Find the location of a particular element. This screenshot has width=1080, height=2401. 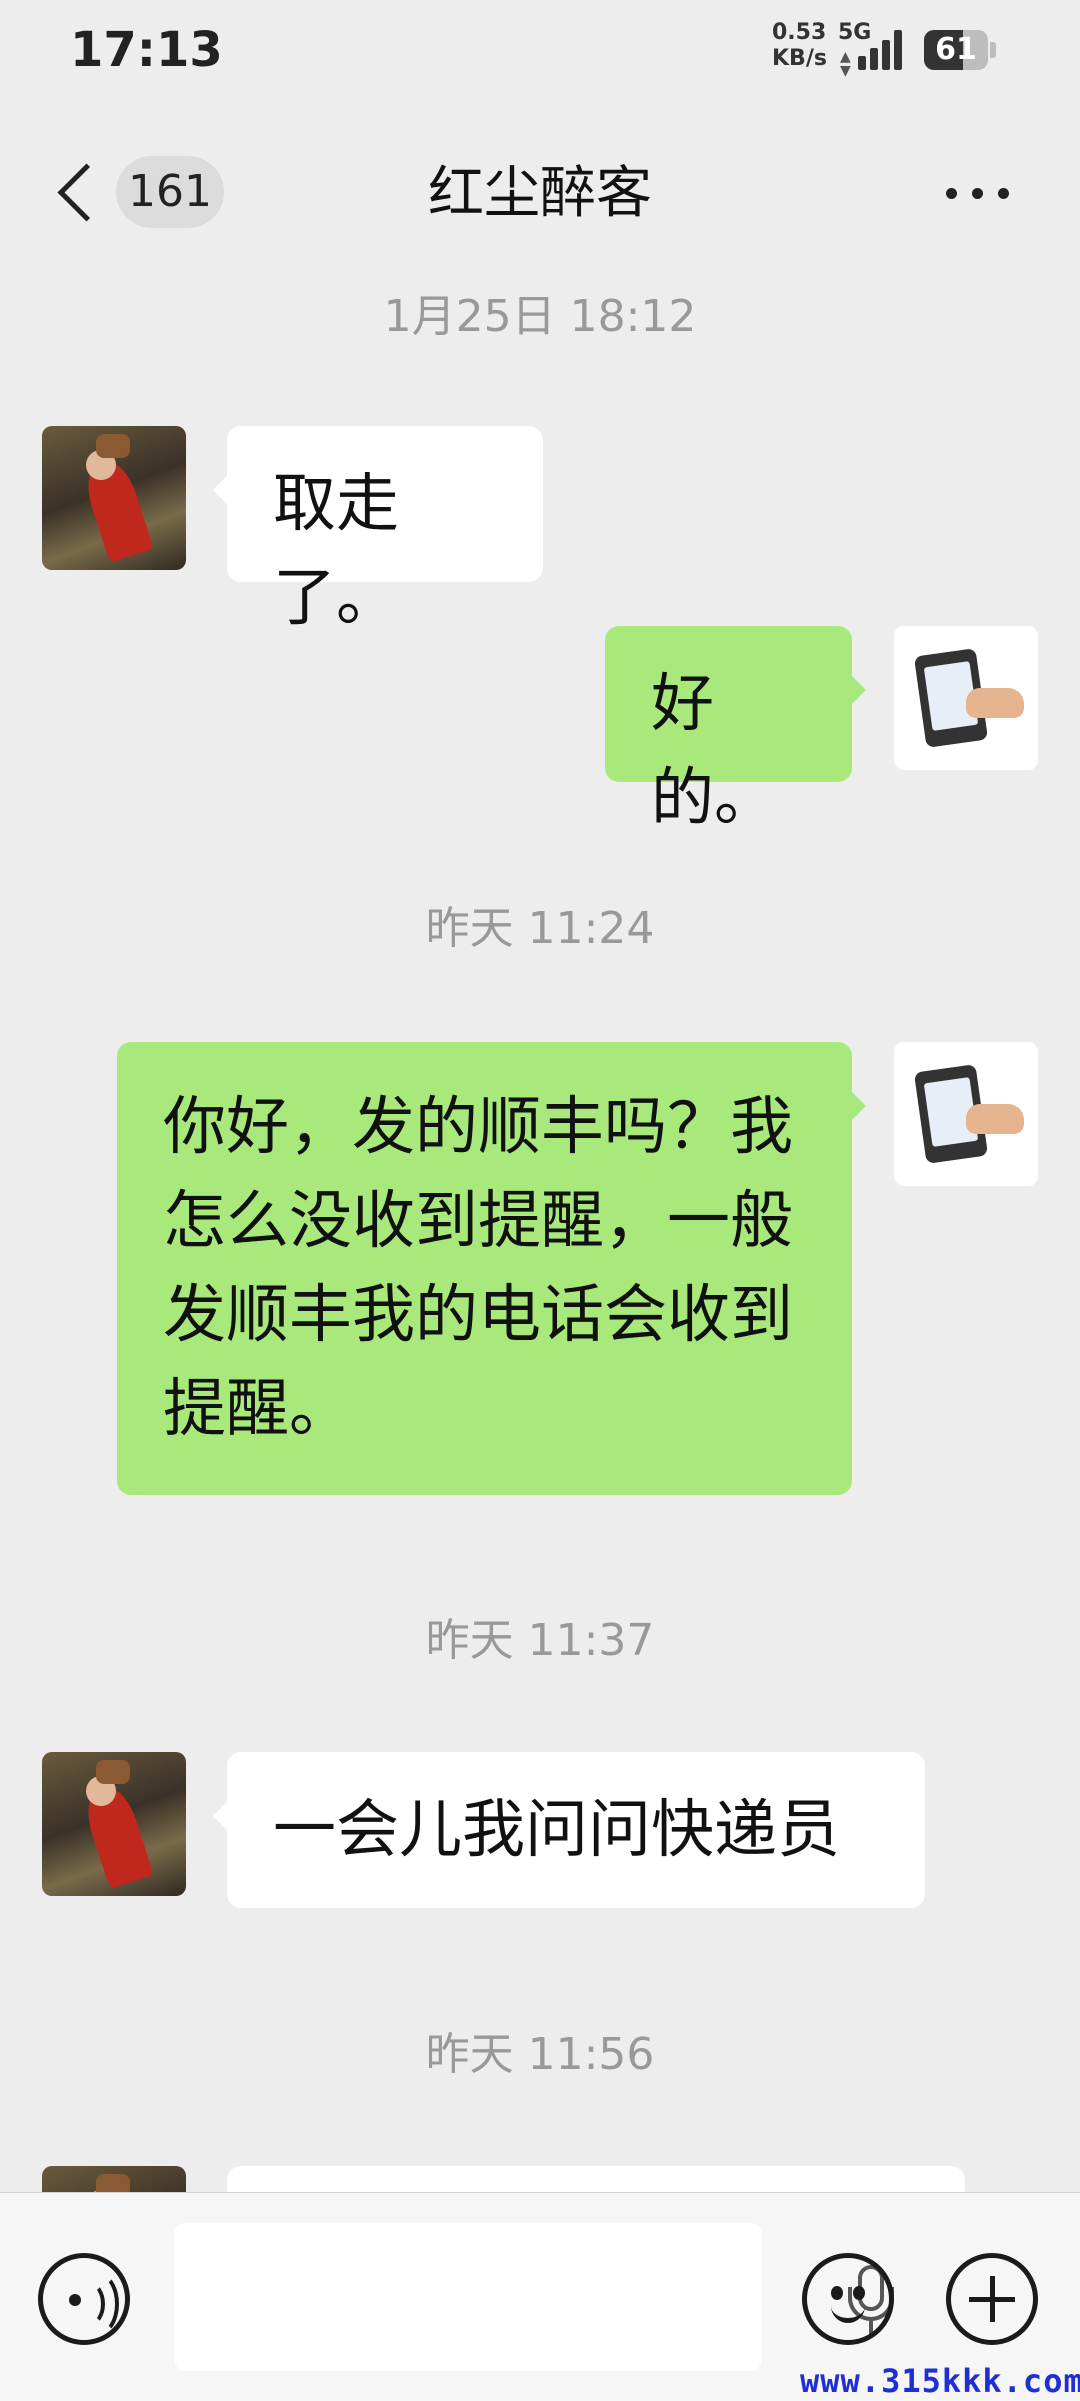

more-options-button is located at coordinates (978, 190).